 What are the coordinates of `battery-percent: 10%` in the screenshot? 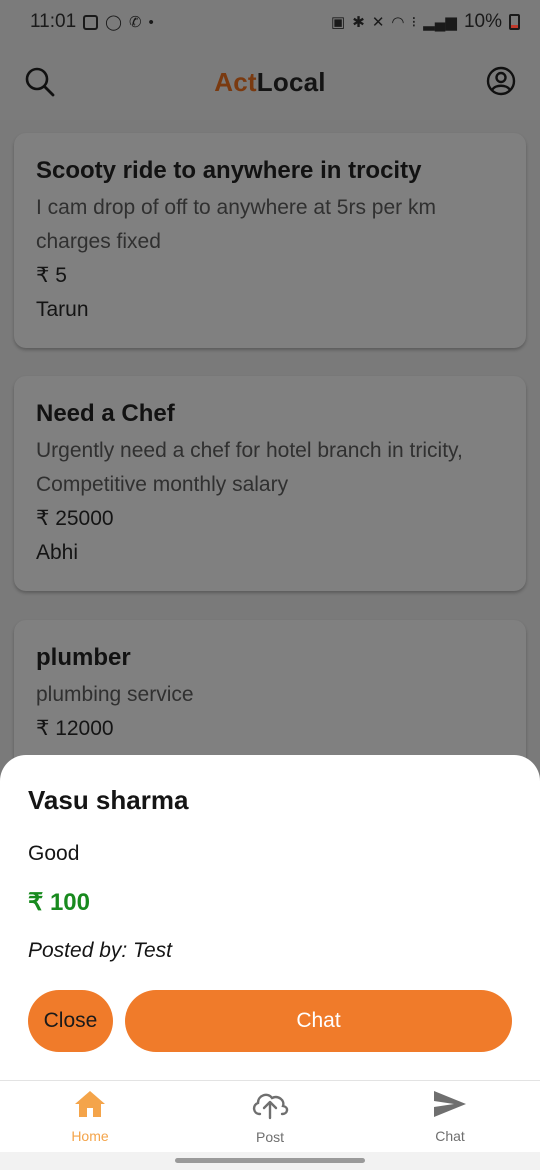 It's located at (482, 21).